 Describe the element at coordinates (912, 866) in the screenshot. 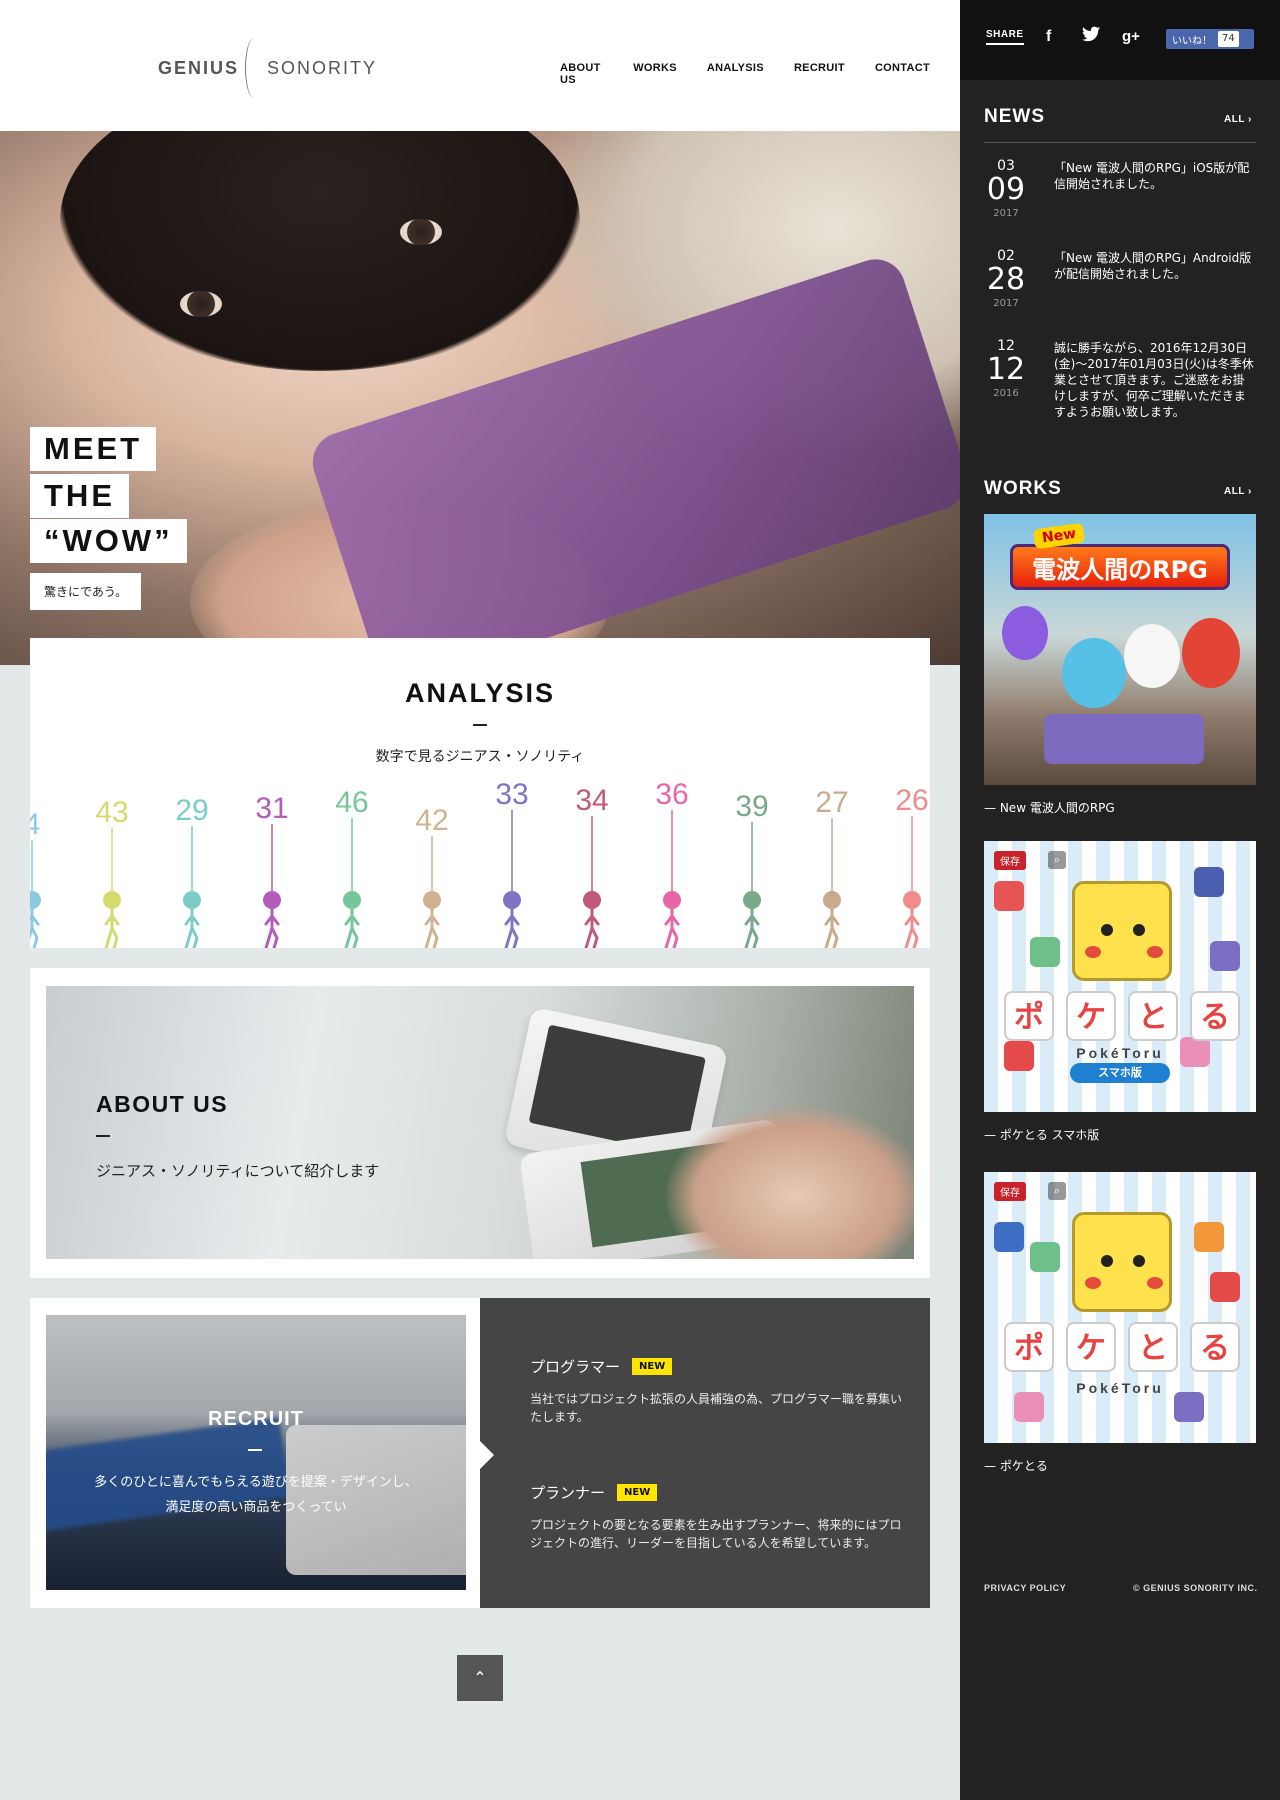

I see `analysis-figure: 26` at that location.